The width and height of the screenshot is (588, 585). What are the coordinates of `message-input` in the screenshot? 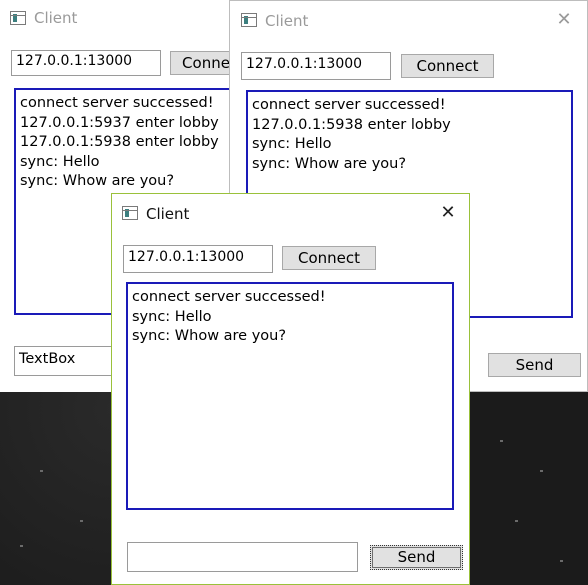 It's located at (242, 557).